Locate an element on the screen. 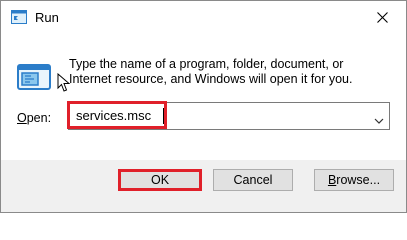 This screenshot has height=240, width=407. close-button is located at coordinates (383, 18).